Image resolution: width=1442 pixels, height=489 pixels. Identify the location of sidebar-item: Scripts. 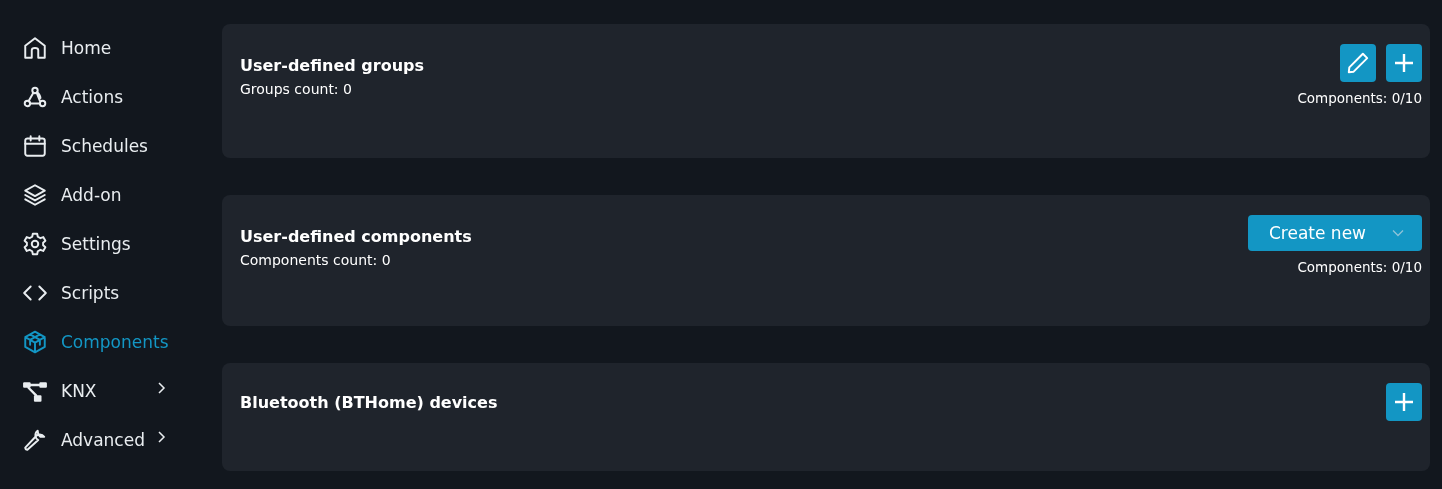
(111, 292).